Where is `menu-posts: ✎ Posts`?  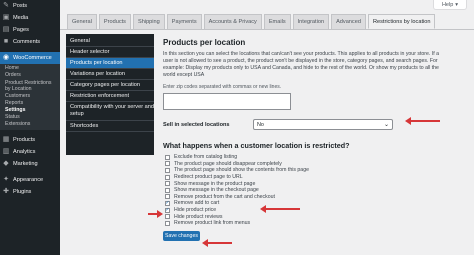 menu-posts: ✎ Posts is located at coordinates (30, 6).